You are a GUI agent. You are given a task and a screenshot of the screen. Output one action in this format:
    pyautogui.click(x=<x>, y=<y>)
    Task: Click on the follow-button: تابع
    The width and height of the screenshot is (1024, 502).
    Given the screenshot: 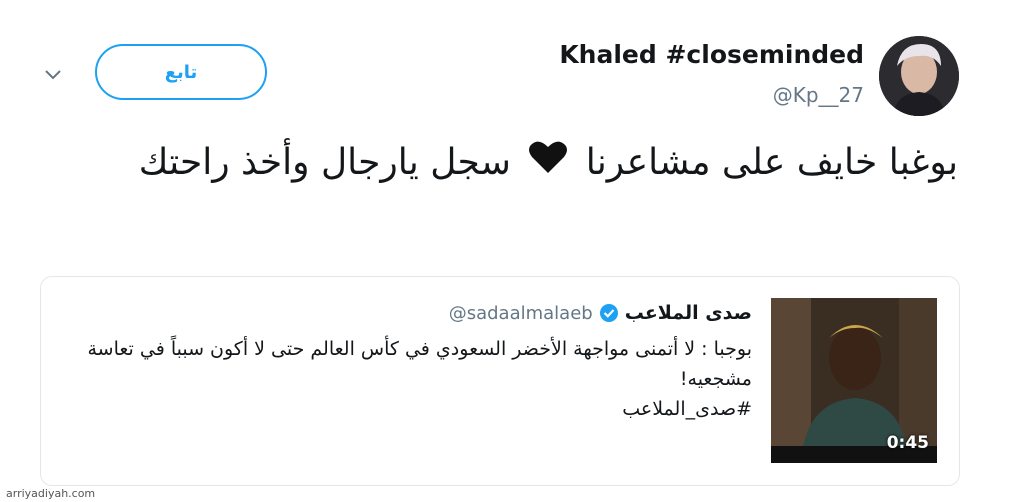 What is the action you would take?
    pyautogui.click(x=181, y=72)
    